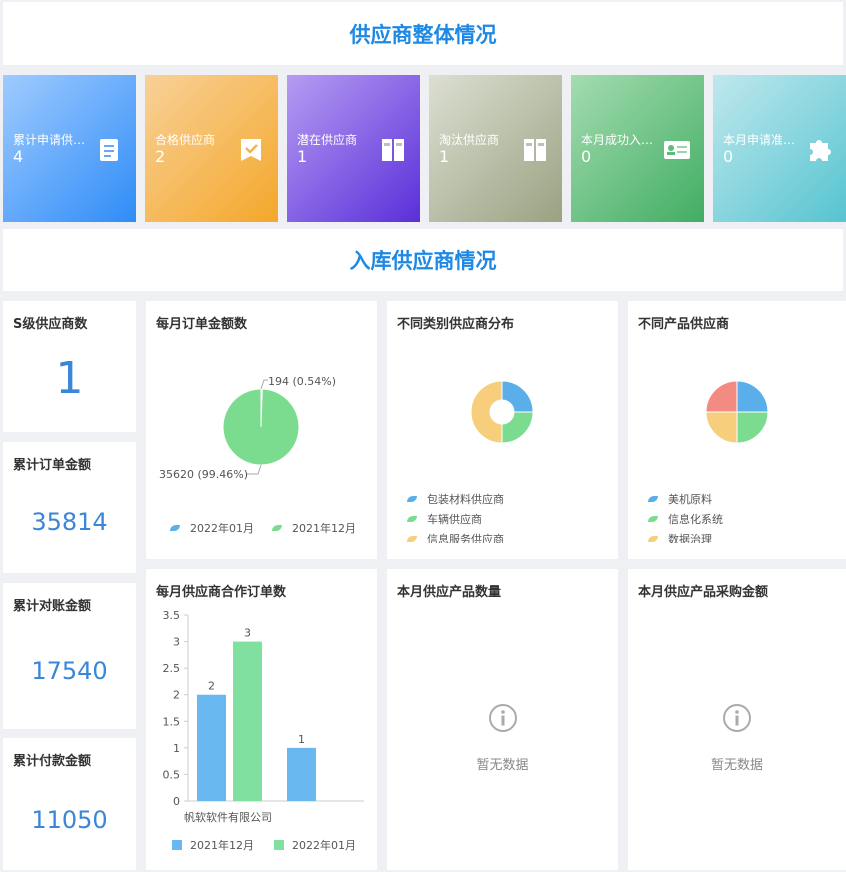 The height and width of the screenshot is (872, 846). I want to click on kpi-tile: 本月申请准入供应商0, so click(779, 148).